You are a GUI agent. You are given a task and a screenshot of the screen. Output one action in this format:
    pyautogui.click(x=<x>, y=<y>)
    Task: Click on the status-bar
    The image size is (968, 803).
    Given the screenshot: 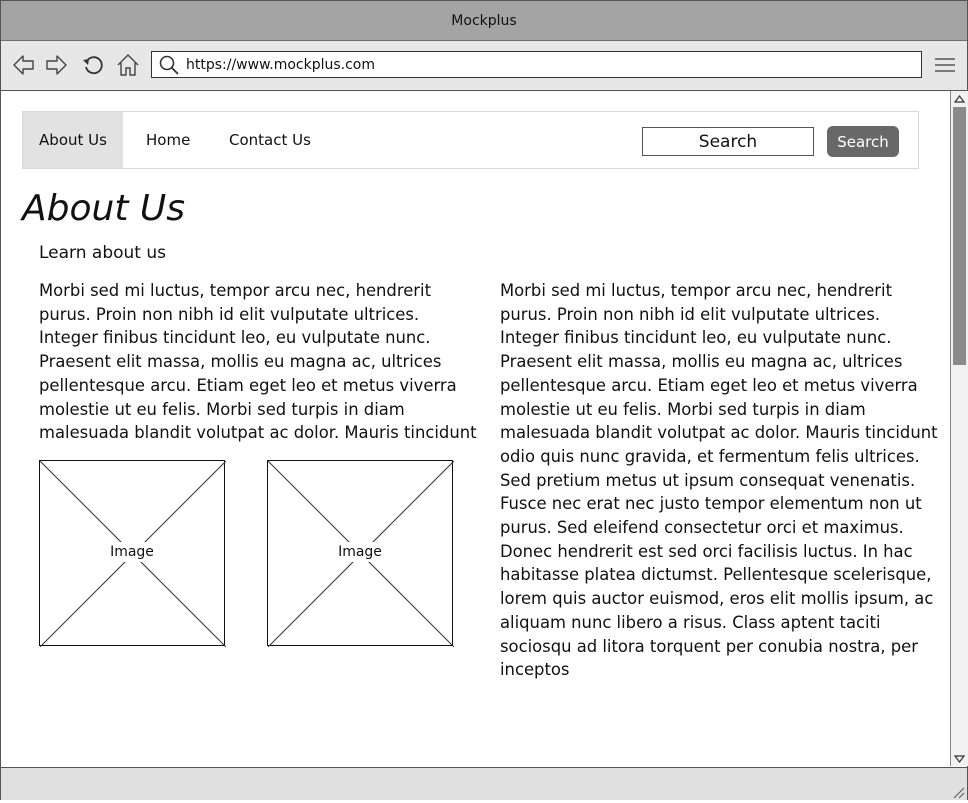 What is the action you would take?
    pyautogui.click(x=484, y=783)
    